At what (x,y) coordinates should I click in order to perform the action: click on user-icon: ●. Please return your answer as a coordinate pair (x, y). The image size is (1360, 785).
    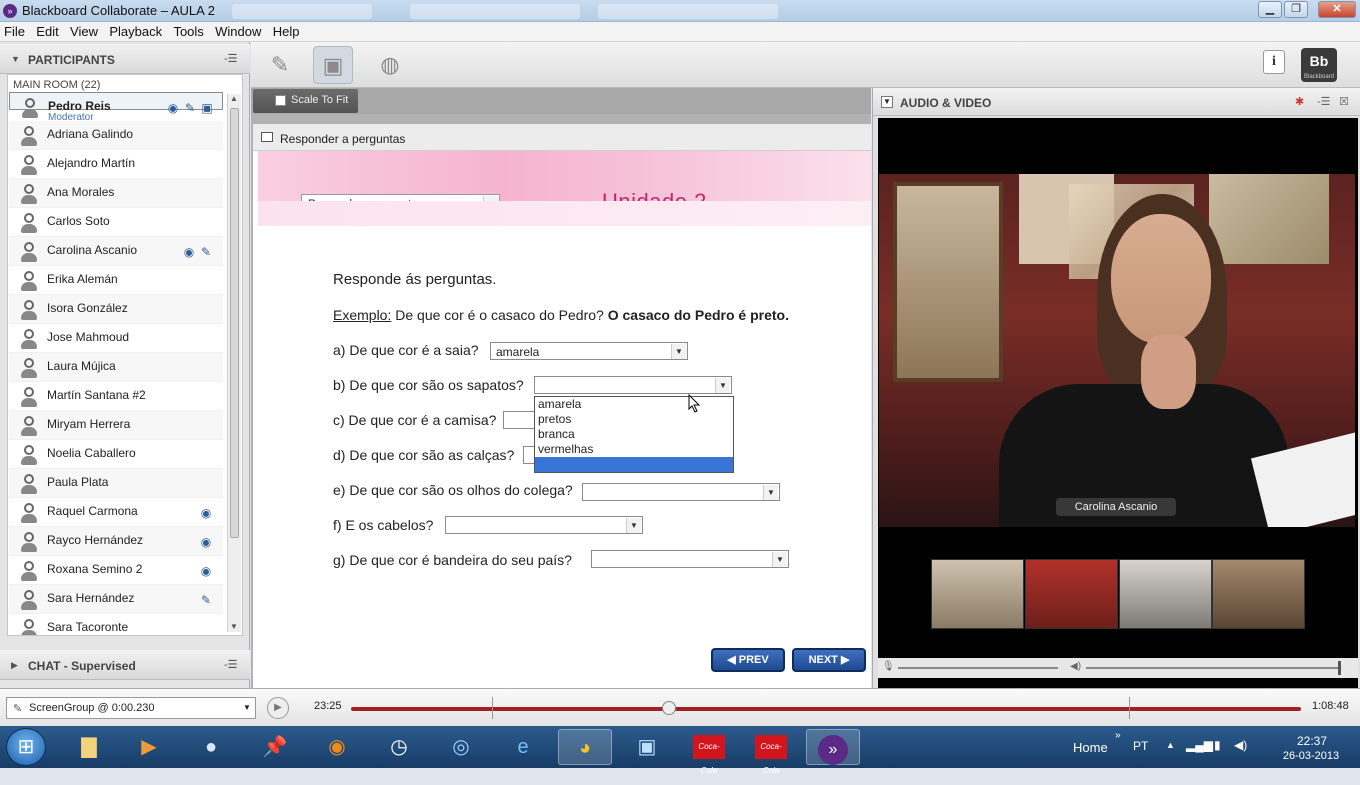
    Looking at the image, I should click on (211, 747).